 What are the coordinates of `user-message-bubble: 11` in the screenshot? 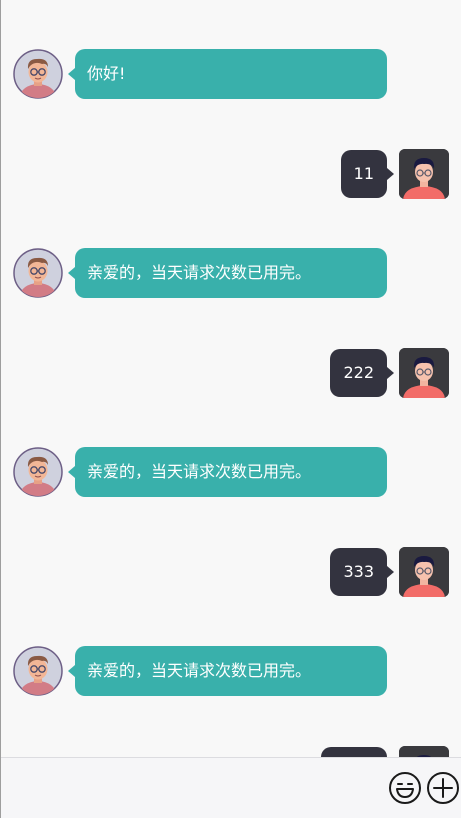 It's located at (367, 174).